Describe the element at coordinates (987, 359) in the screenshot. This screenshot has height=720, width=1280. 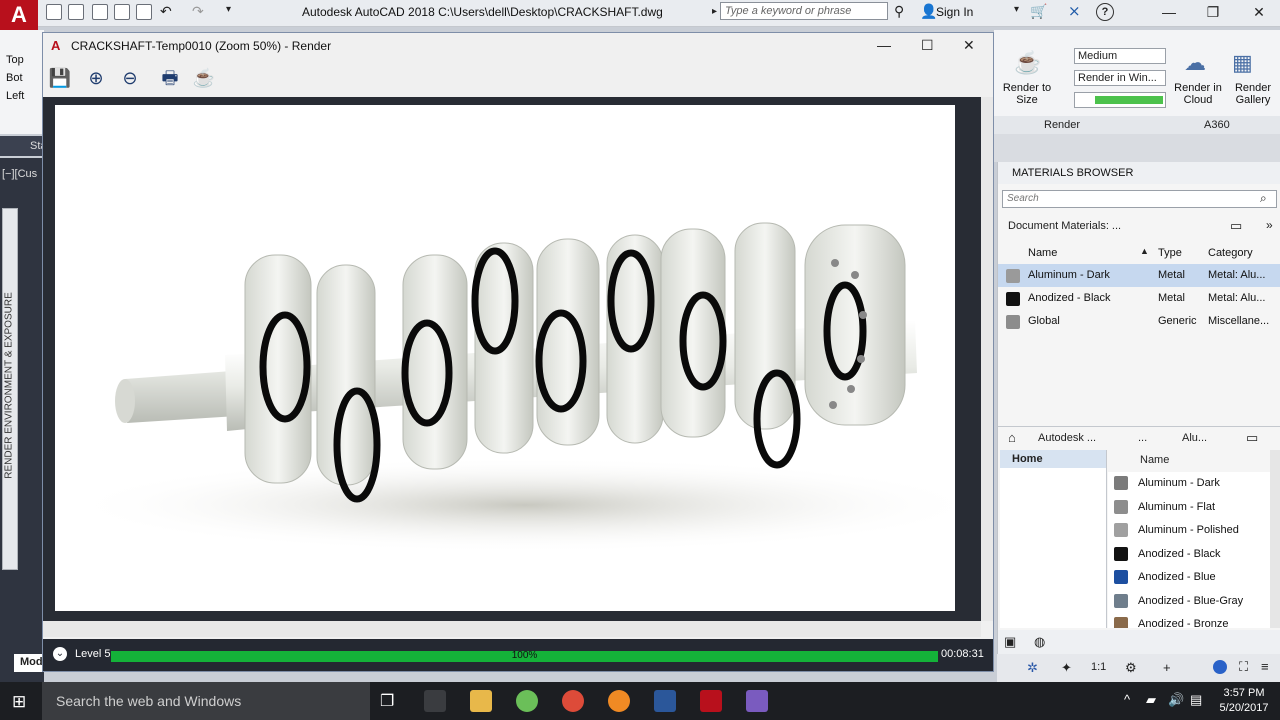
I see `render-vertical-scrollbar` at that location.